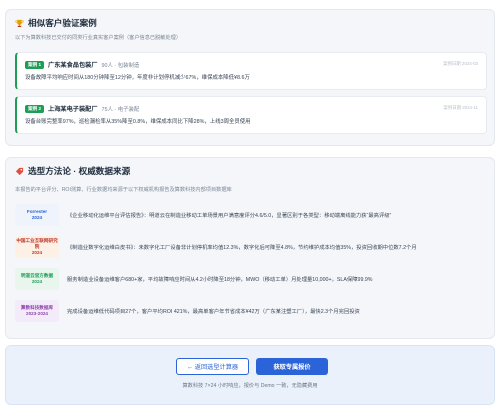  Describe the element at coordinates (35, 108) in the screenshot. I see `case-badge: 案例 2` at that location.